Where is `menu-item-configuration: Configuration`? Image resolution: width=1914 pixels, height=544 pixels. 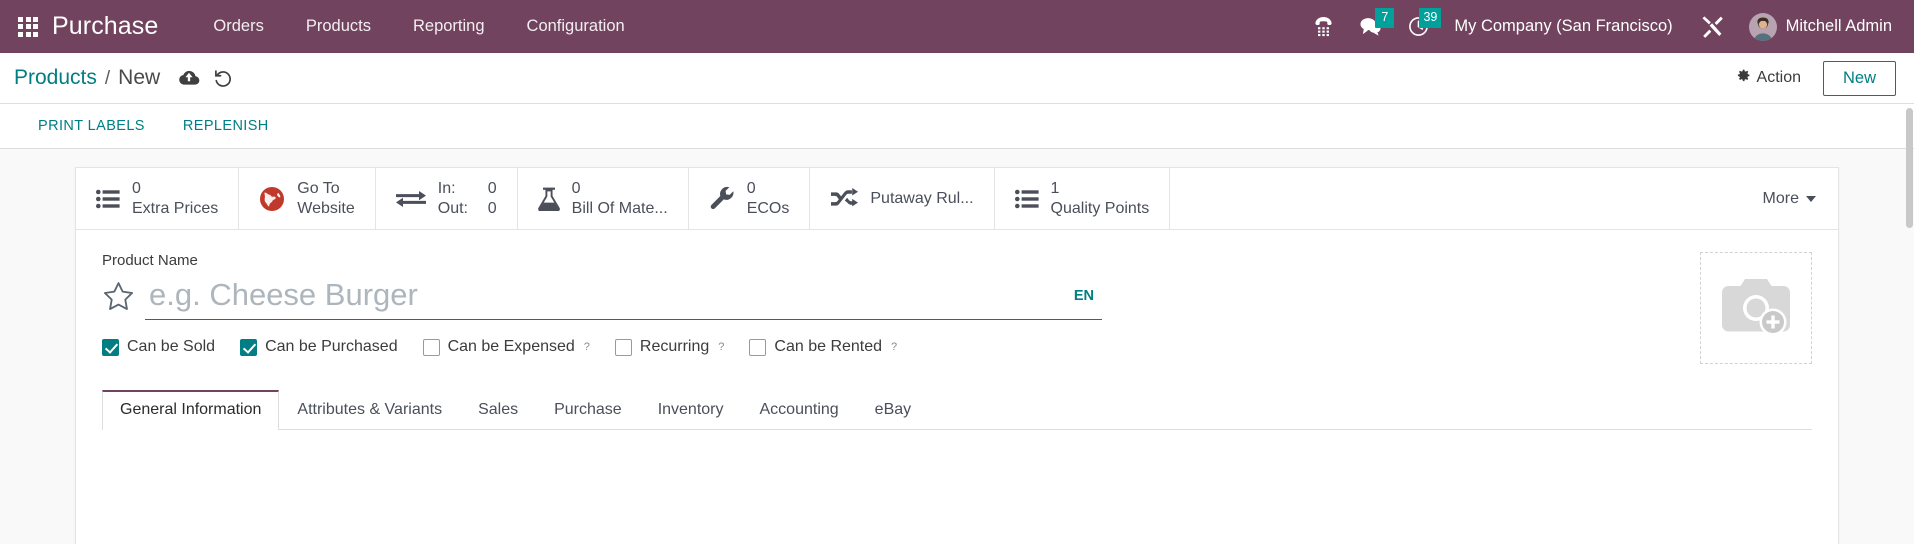
menu-item-configuration: Configuration is located at coordinates (576, 26).